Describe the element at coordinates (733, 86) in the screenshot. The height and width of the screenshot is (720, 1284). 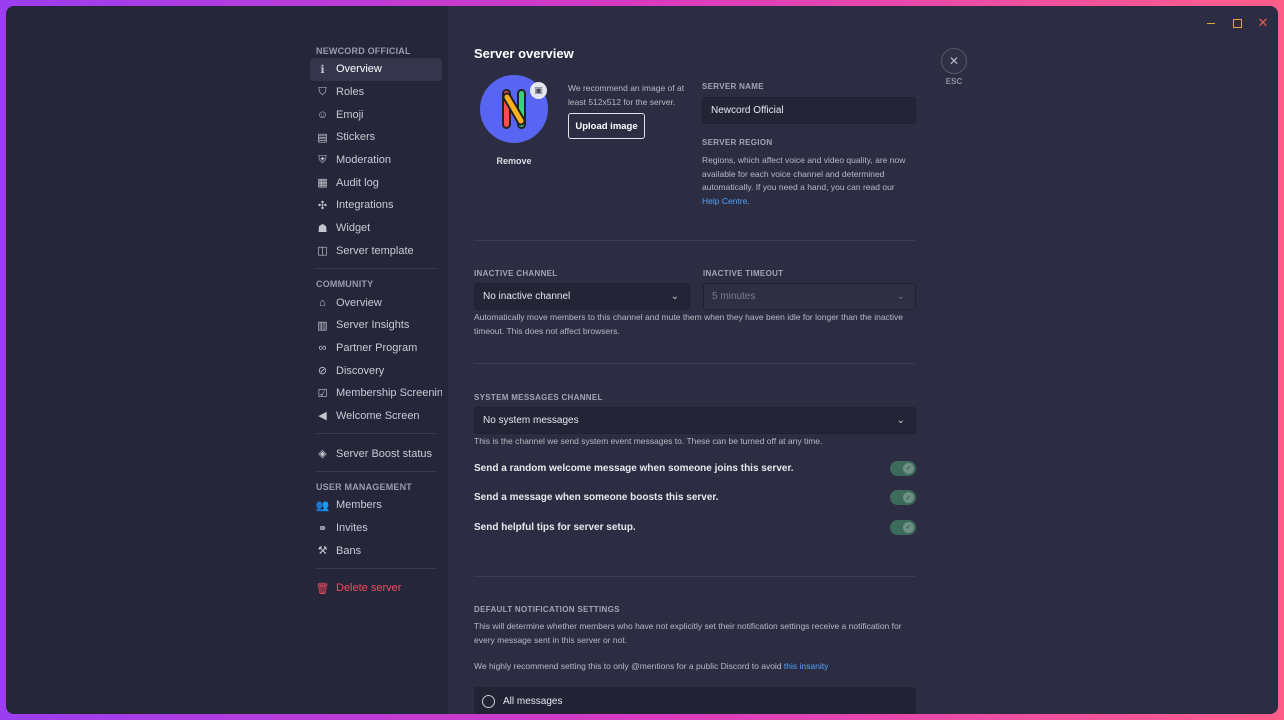
I see `server-name-label: SERVER NAME` at that location.